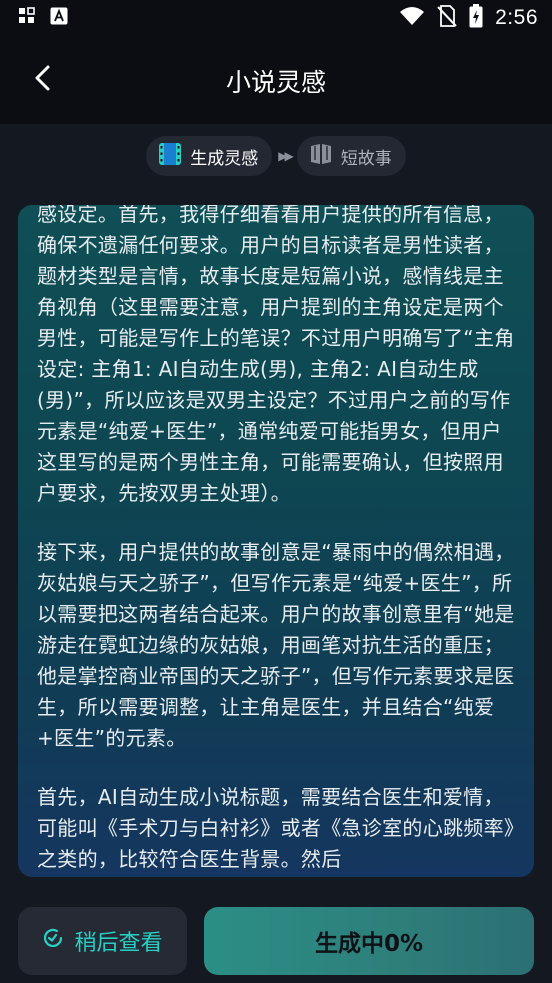 This screenshot has width=552, height=983. I want to click on clock-icon, so click(53, 941).